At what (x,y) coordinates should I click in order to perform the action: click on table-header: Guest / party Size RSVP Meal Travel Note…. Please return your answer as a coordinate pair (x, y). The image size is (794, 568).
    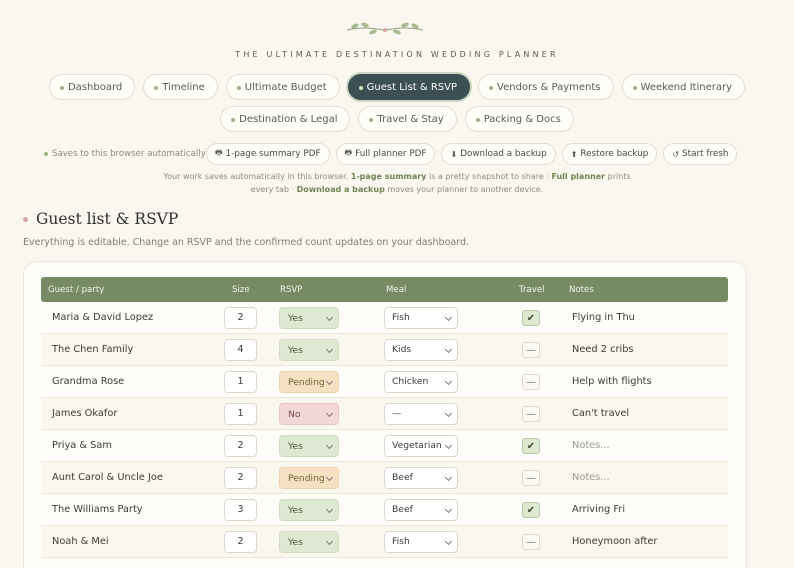
    Looking at the image, I should click on (384, 289).